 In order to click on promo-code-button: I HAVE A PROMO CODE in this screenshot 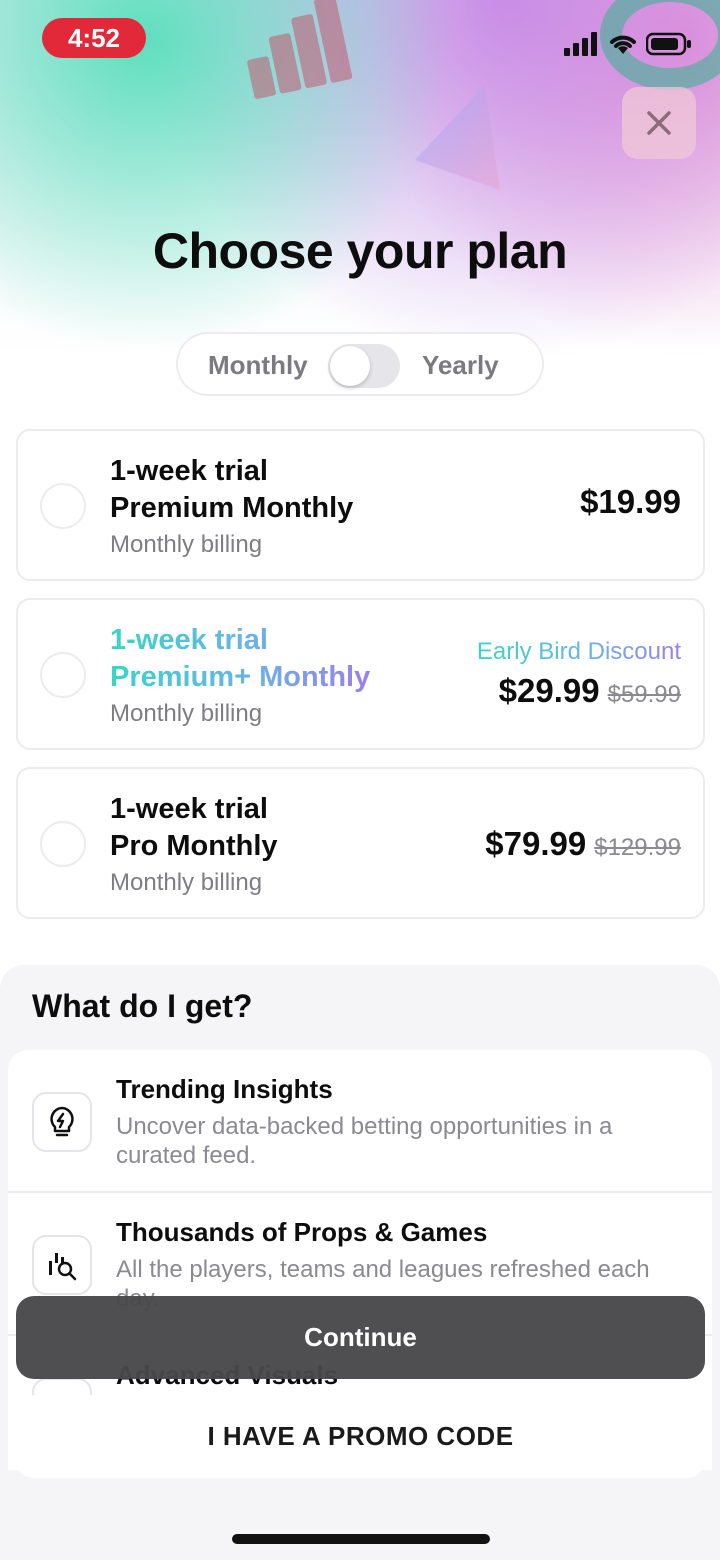, I will do `click(360, 1436)`.